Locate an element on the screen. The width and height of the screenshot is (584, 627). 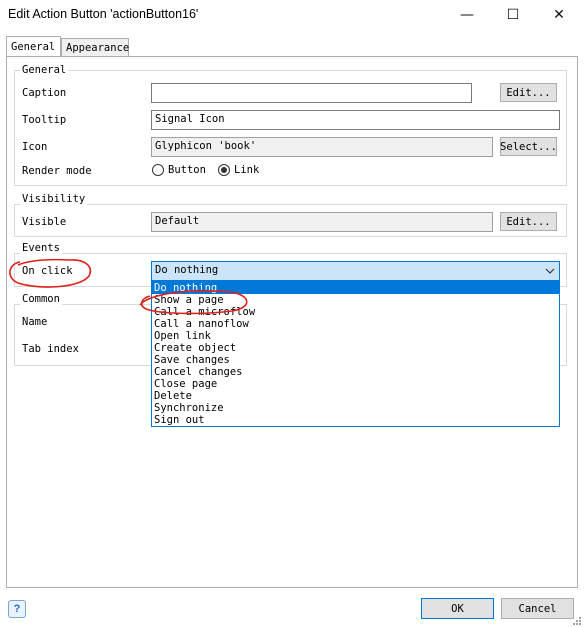
show-a-page-annotation-circle is located at coordinates (193, 302).